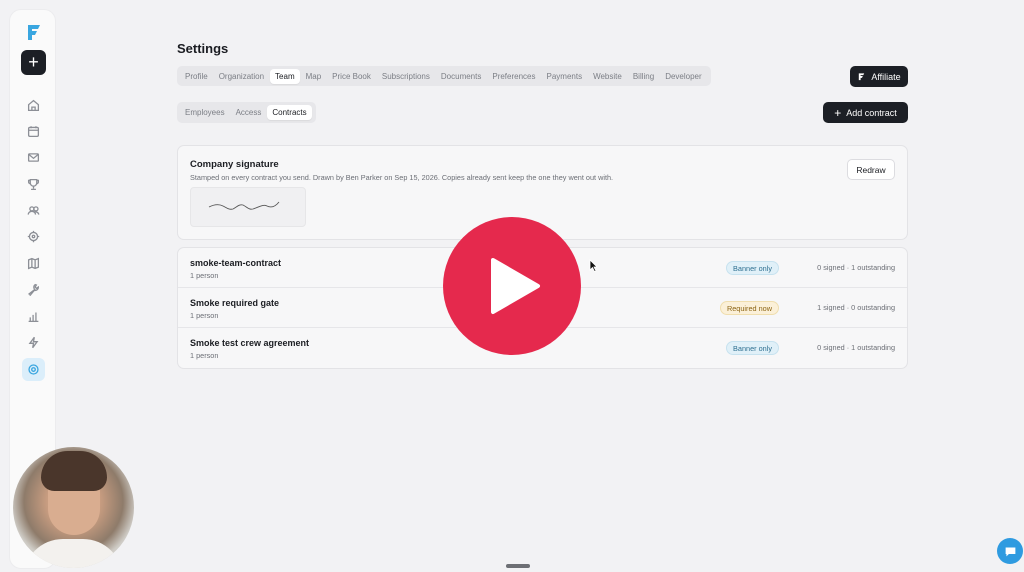  I want to click on signature-stroke, so click(244, 205).